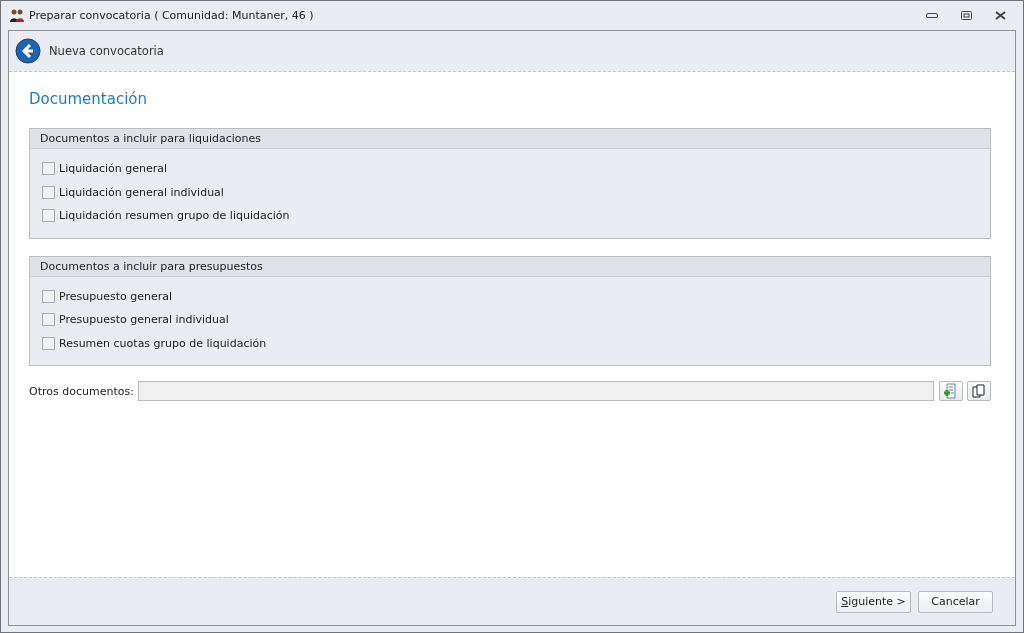 The width and height of the screenshot is (1024, 633). What do you see at coordinates (873, 601) in the screenshot?
I see `dialog-button: Siguiente >` at bounding box center [873, 601].